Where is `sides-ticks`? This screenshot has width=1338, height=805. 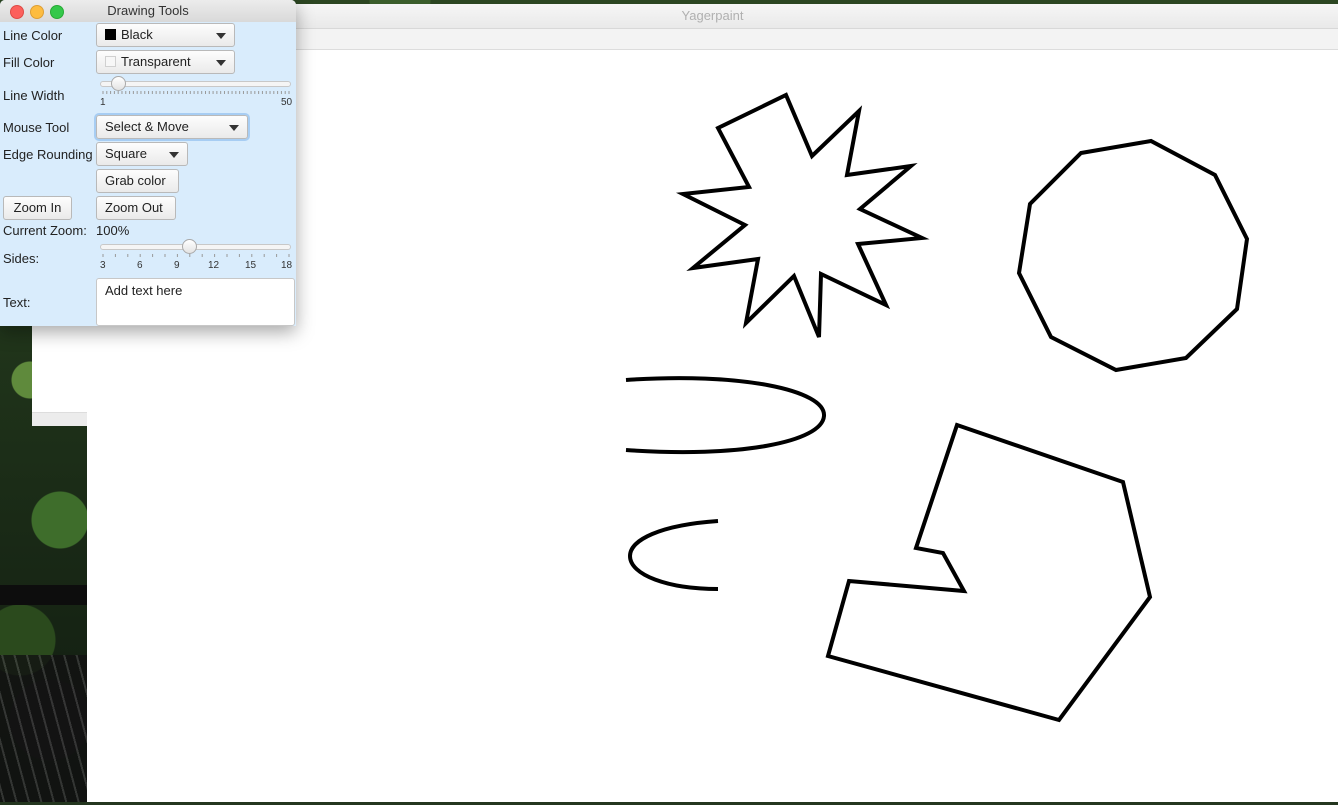 sides-ticks is located at coordinates (196, 255).